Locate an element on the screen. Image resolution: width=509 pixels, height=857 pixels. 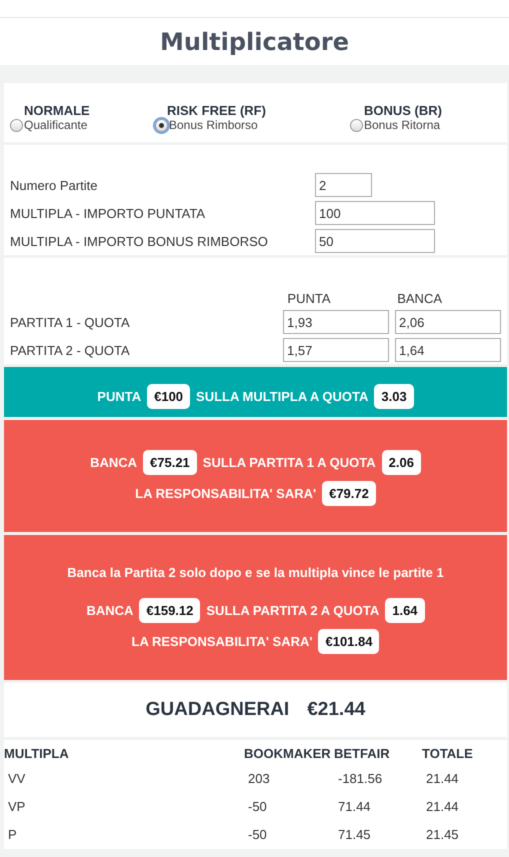
page-title: Multiplicatore is located at coordinates (255, 42).